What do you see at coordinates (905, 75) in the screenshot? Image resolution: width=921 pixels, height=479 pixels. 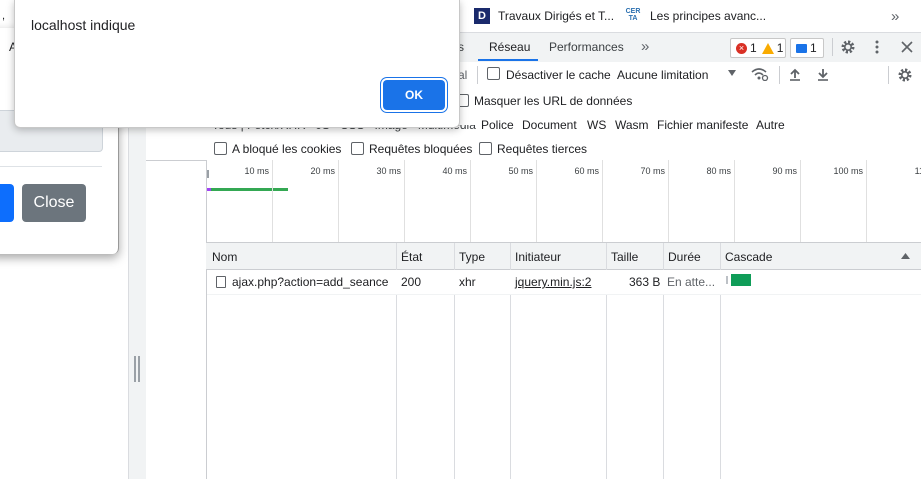 I see `network-settings-gear-icon` at bounding box center [905, 75].